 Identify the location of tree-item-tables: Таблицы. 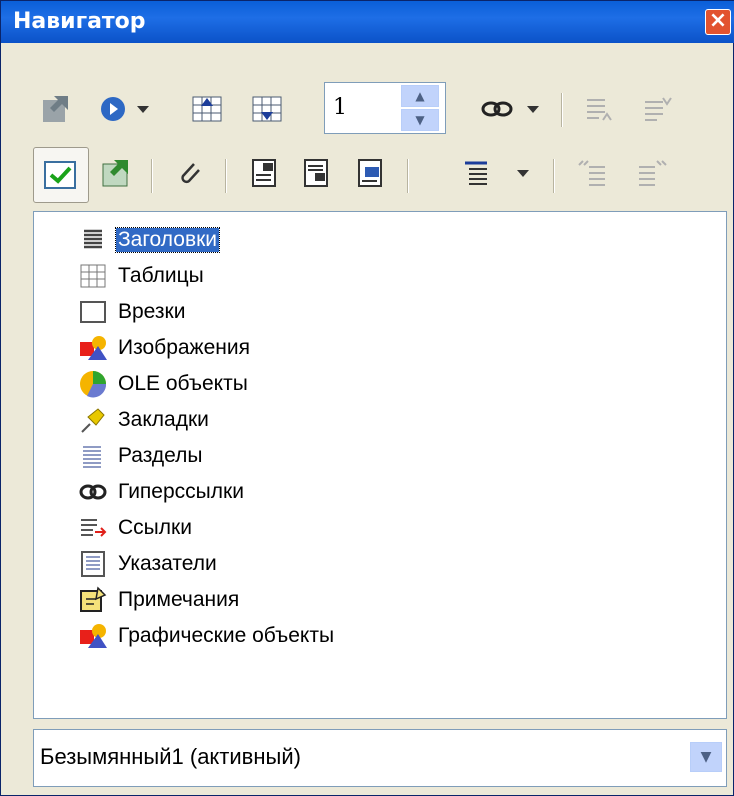
(142, 276).